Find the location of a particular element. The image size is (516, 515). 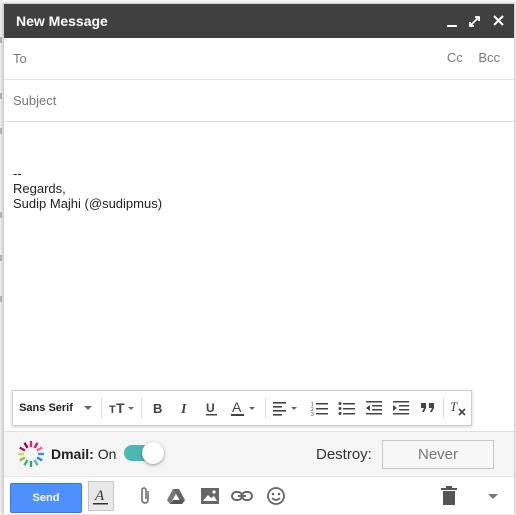

signature-name: Sudip Majhi (@sudipmus) is located at coordinates (88, 203).